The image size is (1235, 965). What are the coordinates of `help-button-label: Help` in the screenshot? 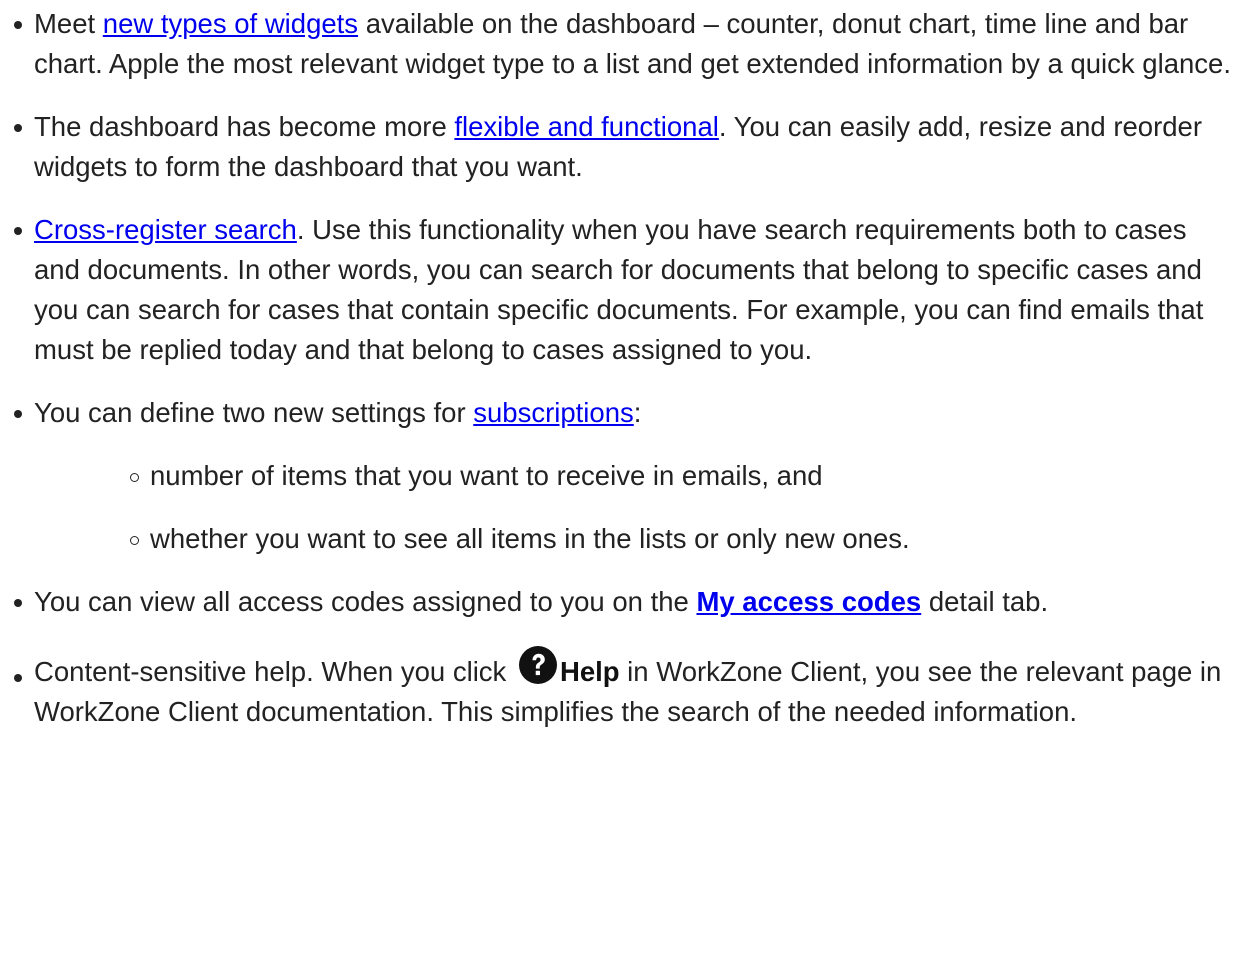 It's located at (589, 671).